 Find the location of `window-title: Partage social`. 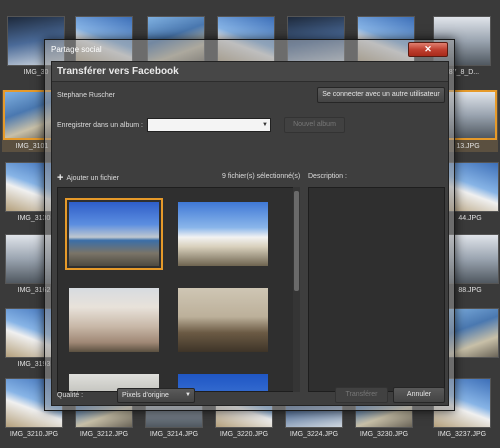

window-title: Partage social is located at coordinates (76, 49).